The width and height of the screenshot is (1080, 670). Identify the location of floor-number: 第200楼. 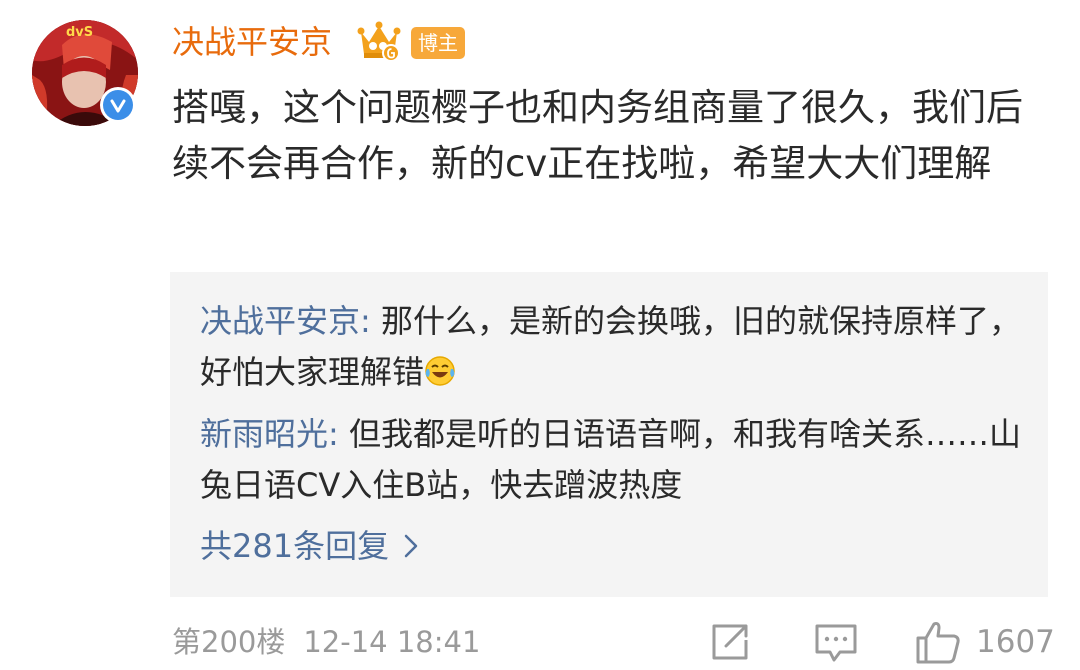
(229, 642).